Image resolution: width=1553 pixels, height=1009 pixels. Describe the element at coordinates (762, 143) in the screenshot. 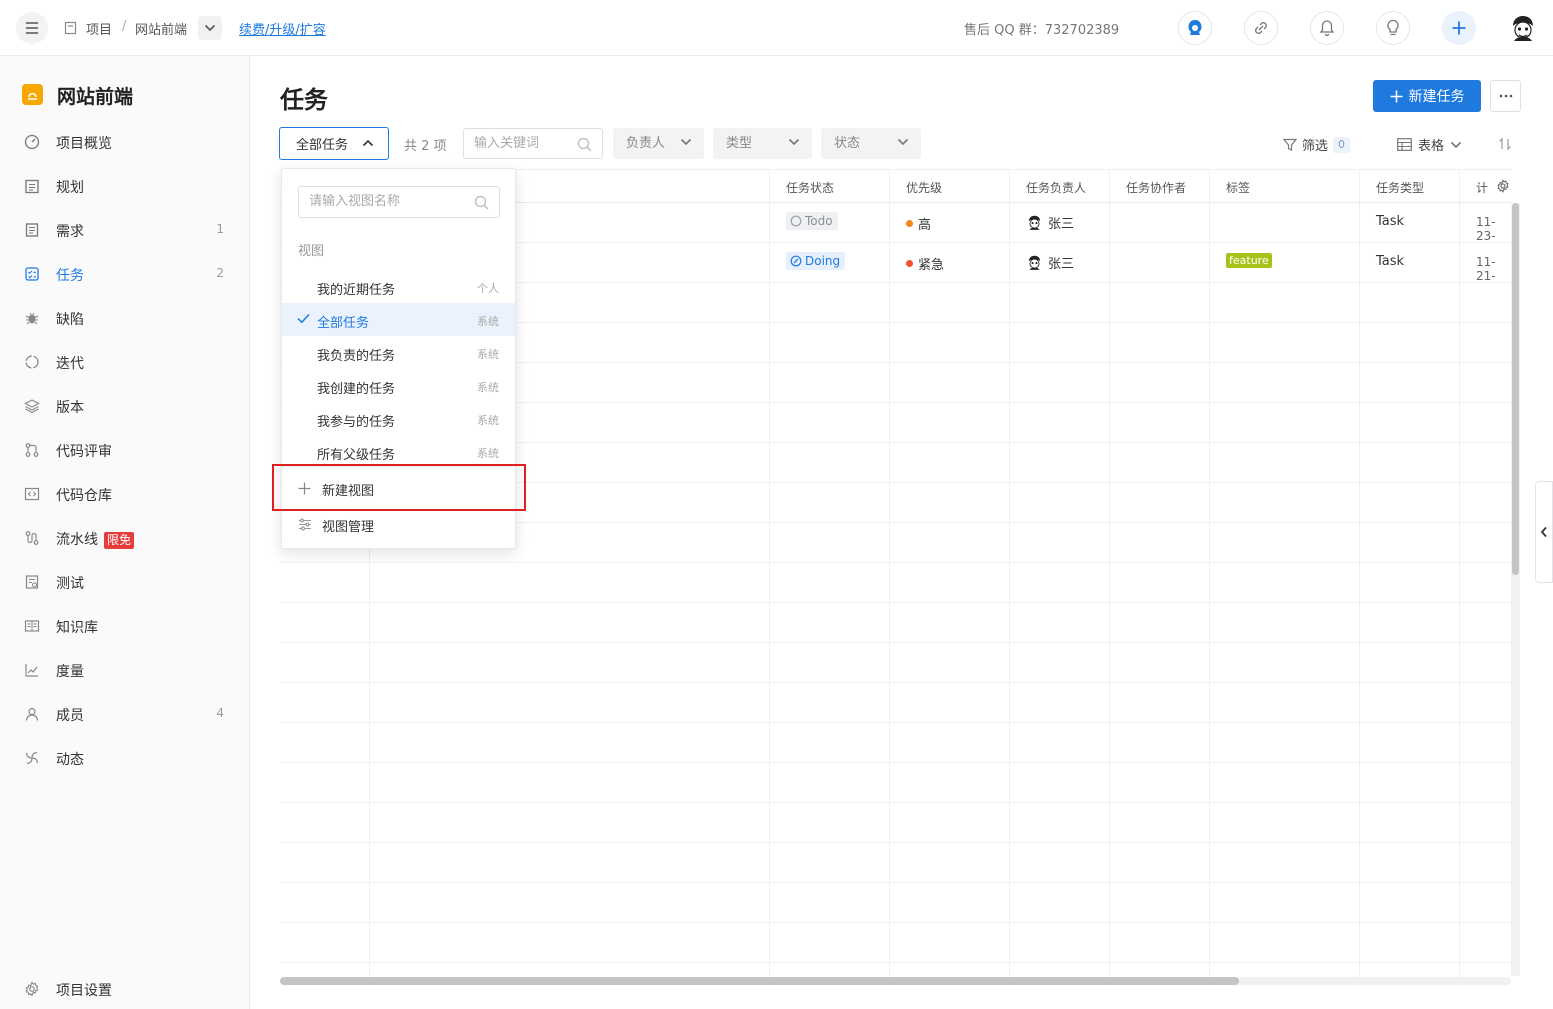

I see `type-filter: 类型` at that location.